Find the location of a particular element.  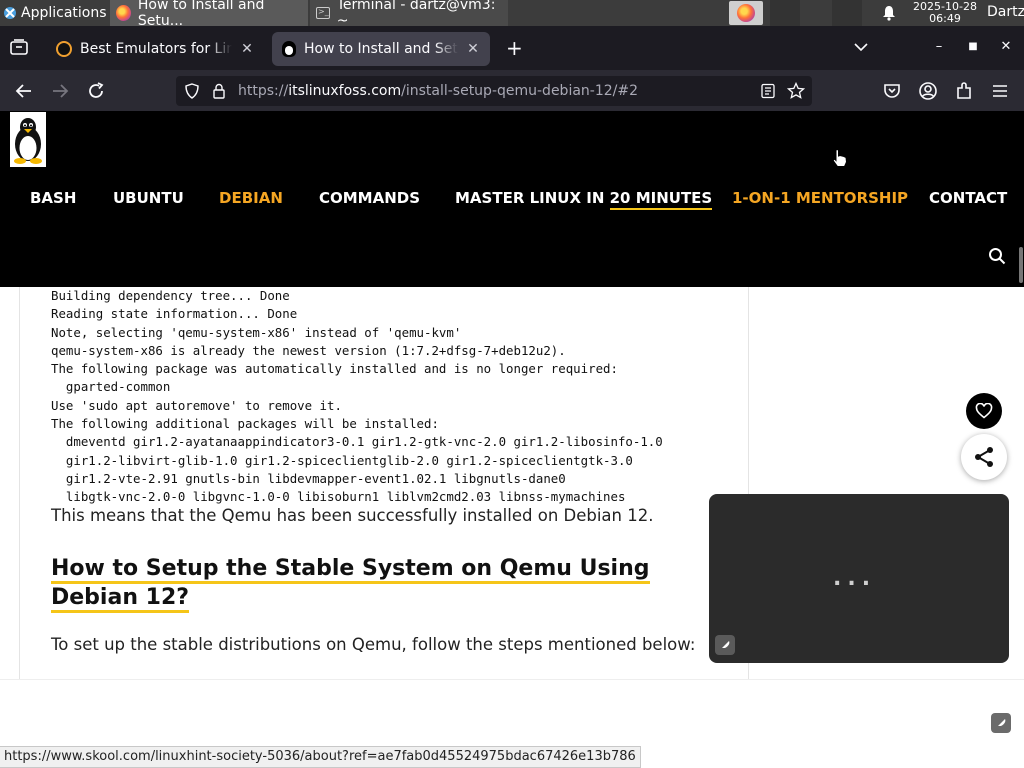

firefox-view-icon is located at coordinates (19, 47).